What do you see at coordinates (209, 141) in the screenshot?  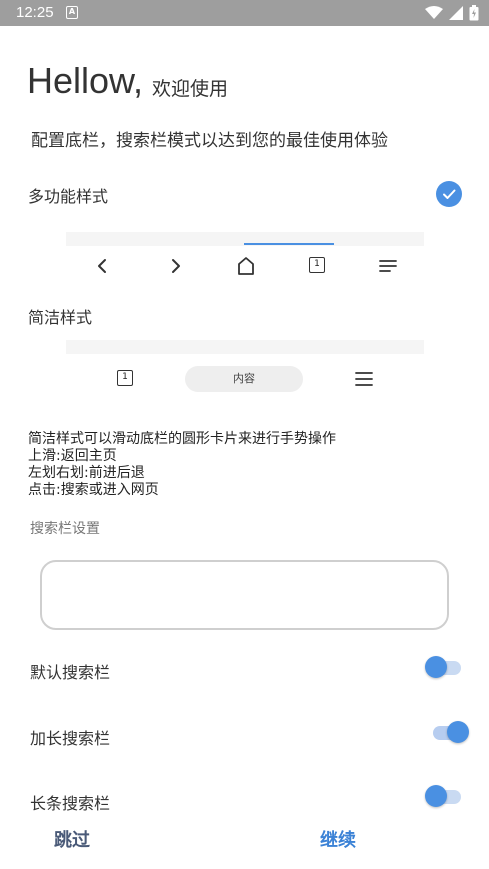 I see `subtitle: 配置底栏，搜索栏模式以达到您的最佳使用体验` at bounding box center [209, 141].